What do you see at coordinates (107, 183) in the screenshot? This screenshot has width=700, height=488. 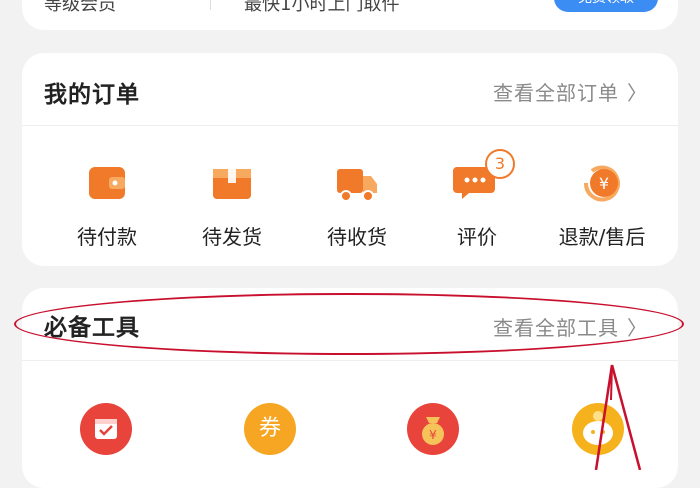 I see `wallet-icon` at bounding box center [107, 183].